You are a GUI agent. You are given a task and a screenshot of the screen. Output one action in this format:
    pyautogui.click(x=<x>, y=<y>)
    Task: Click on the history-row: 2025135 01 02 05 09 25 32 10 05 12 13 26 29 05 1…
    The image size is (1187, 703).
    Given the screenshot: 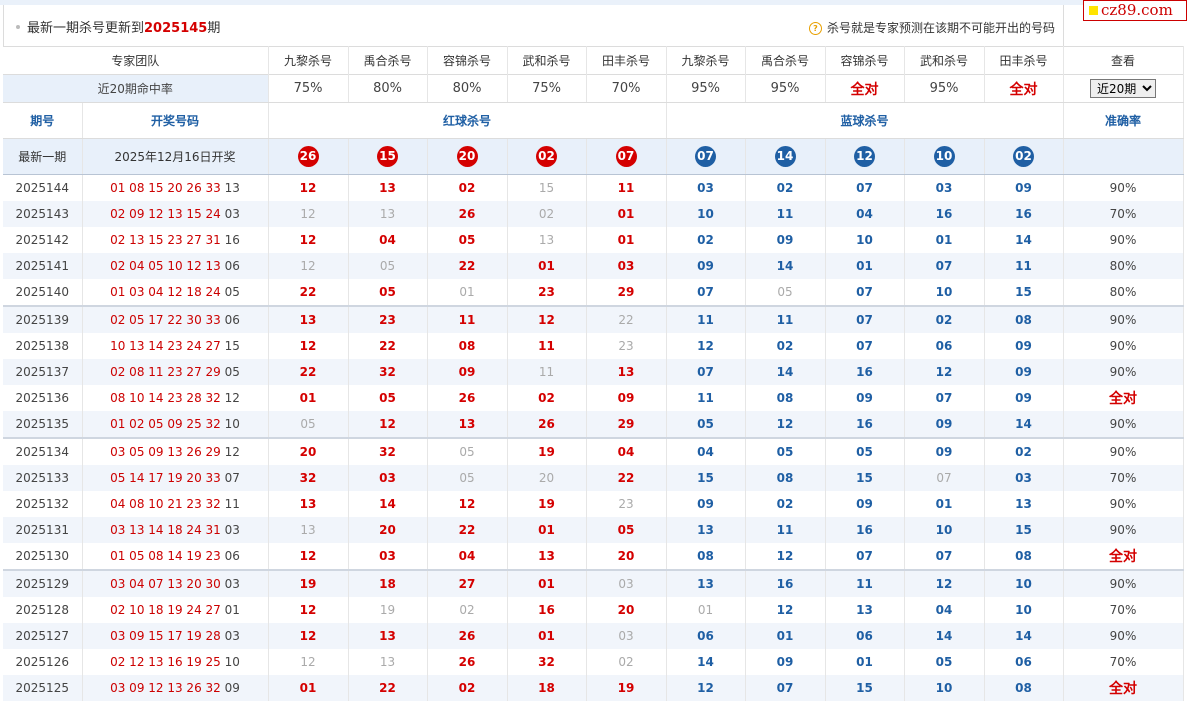 What is the action you would take?
    pyautogui.click(x=593, y=424)
    